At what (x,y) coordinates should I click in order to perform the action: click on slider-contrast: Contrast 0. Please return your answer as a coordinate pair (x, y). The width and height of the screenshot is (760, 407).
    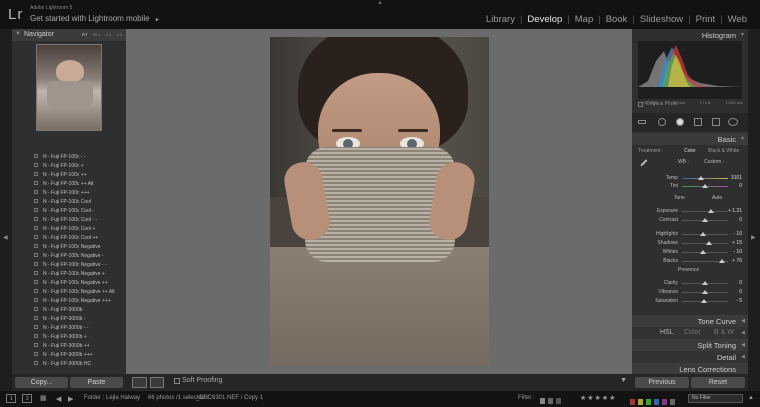
    Looking at the image, I should click on (690, 220).